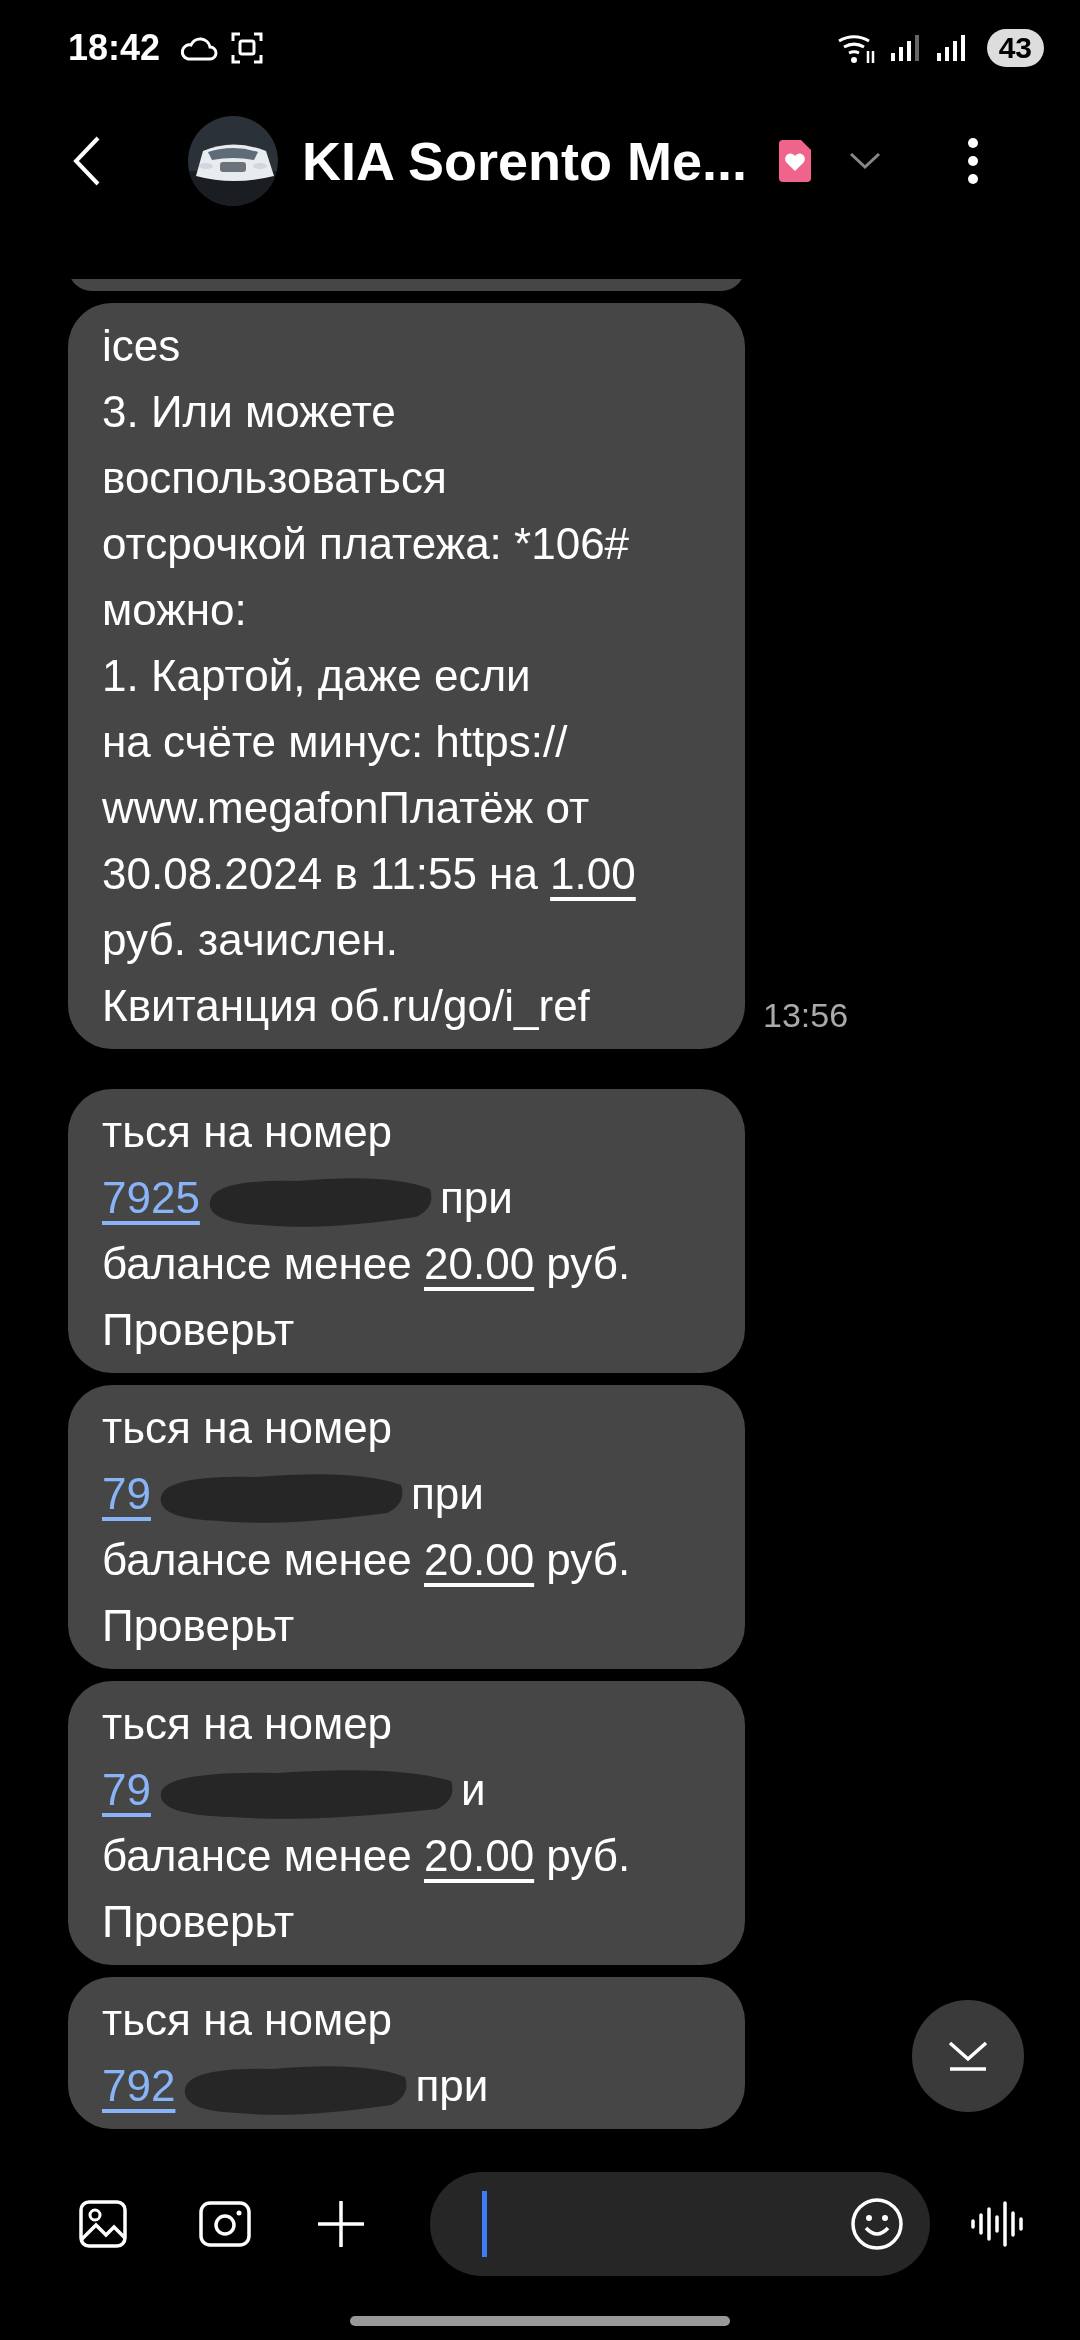 The image size is (1080, 2340). Describe the element at coordinates (346, 1005) in the screenshot. I see `message-text: Квитанция об.ru/go/i_ref` at that location.